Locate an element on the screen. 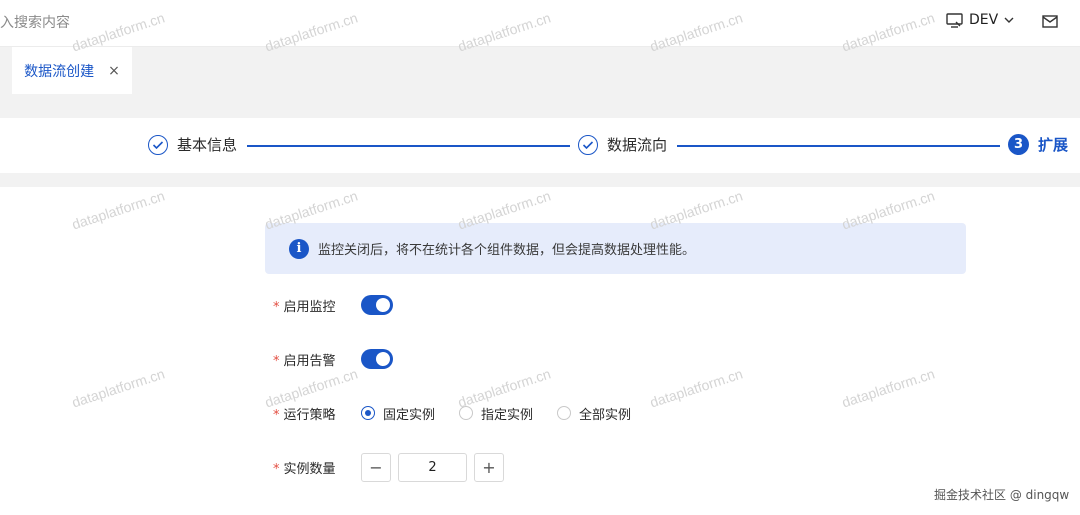 This screenshot has width=1080, height=515. form-row-strategy: * 运行策略 固定实例 指定实例 全部实例 is located at coordinates (460, 413).